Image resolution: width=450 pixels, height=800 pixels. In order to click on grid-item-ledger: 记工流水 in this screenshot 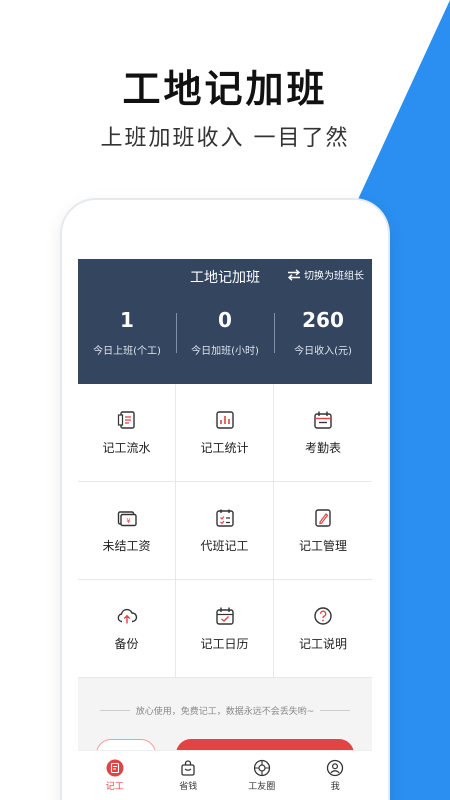, I will do `click(127, 433)`.